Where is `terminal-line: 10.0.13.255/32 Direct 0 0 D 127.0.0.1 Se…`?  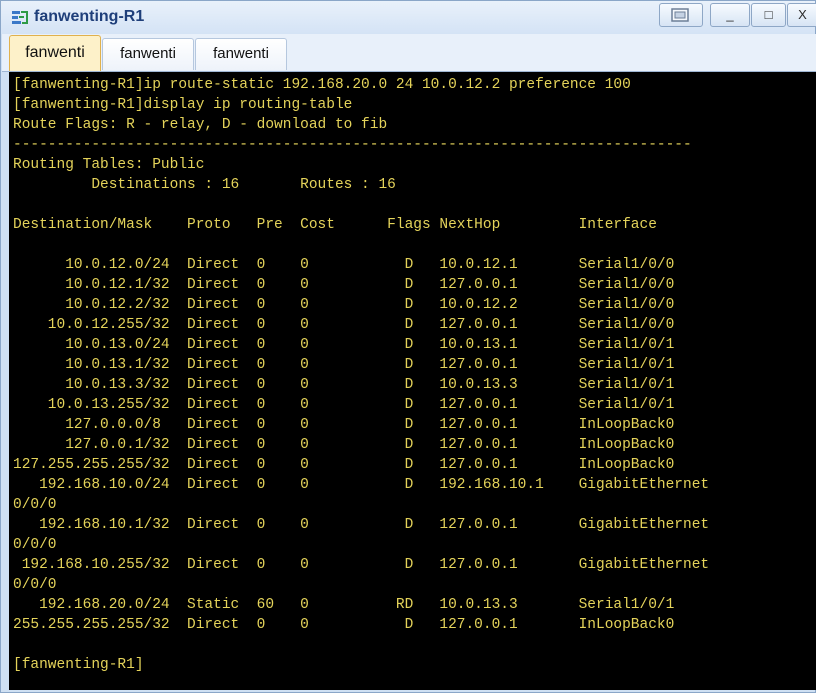 terminal-line: 10.0.13.255/32 Direct 0 0 D 127.0.0.1 Se… is located at coordinates (344, 405).